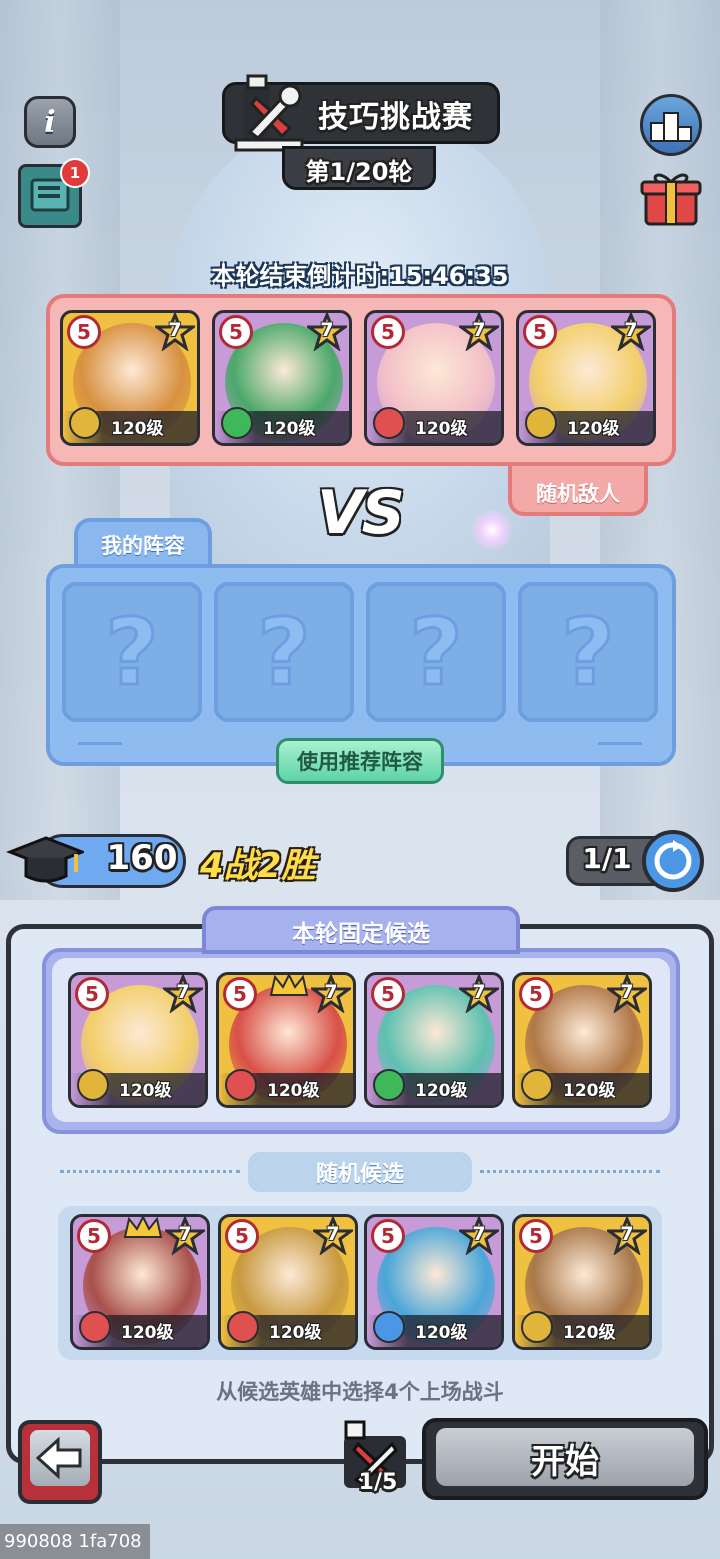 The width and height of the screenshot is (720, 1559). I want to click on team-slot-1: ?, so click(132, 652).